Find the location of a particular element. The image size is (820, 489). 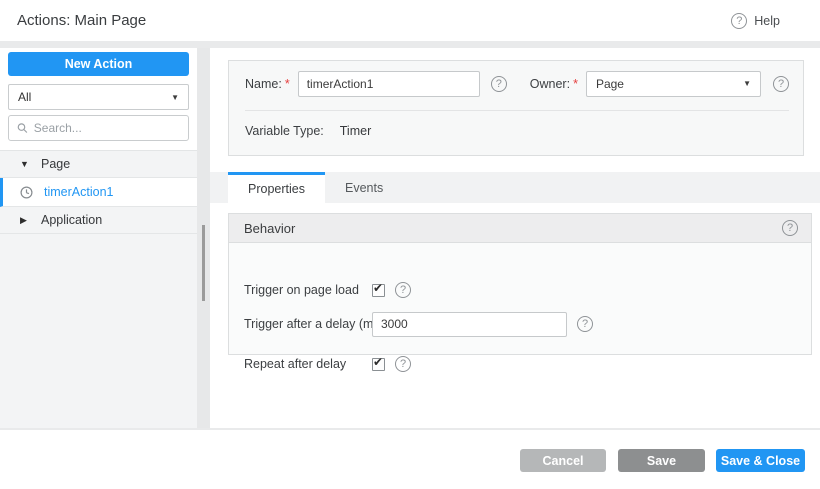

trigger-on-load-checkbox: ✔ is located at coordinates (378, 288).